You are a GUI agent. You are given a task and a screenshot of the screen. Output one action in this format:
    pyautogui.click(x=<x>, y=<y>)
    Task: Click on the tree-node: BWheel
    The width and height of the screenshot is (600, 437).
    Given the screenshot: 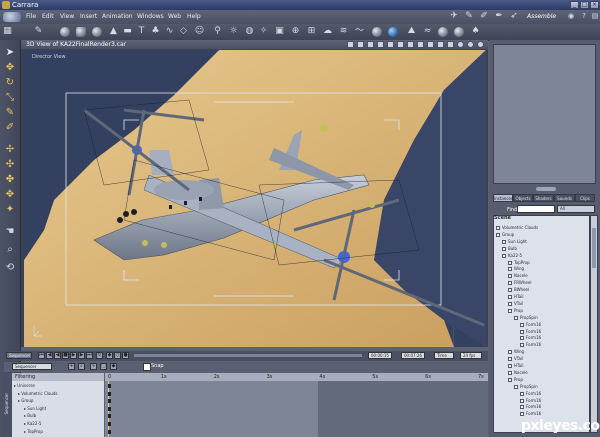 What is the action you would take?
    pyautogui.click(x=518, y=290)
    